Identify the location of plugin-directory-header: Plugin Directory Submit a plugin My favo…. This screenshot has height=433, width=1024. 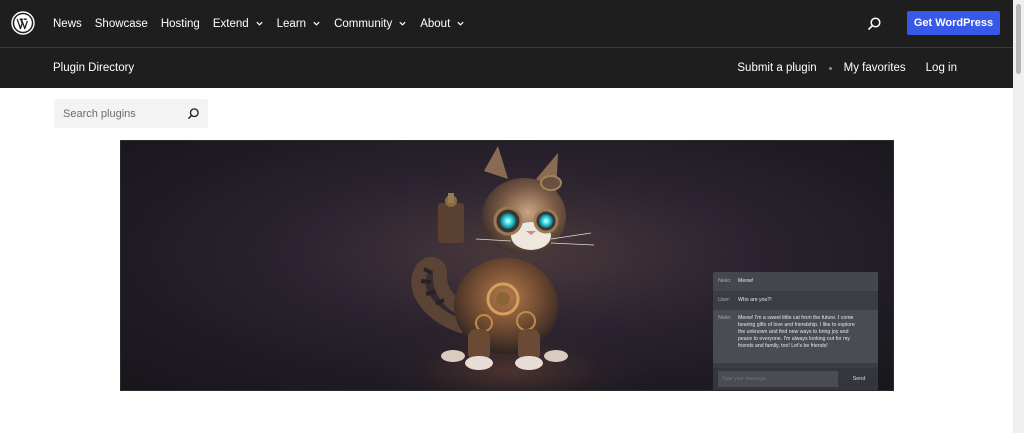
(506, 67).